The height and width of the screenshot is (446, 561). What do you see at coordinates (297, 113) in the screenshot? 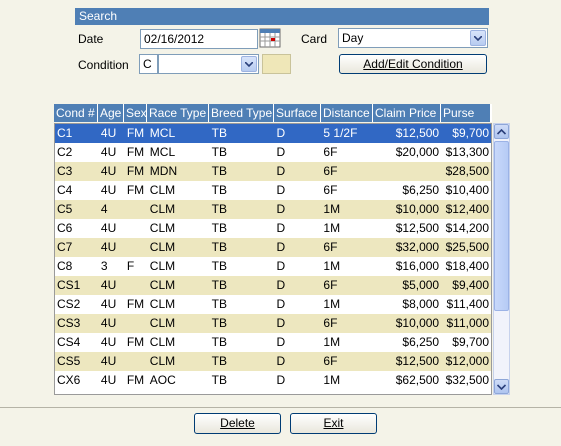
I see `column-header: Surface` at bounding box center [297, 113].